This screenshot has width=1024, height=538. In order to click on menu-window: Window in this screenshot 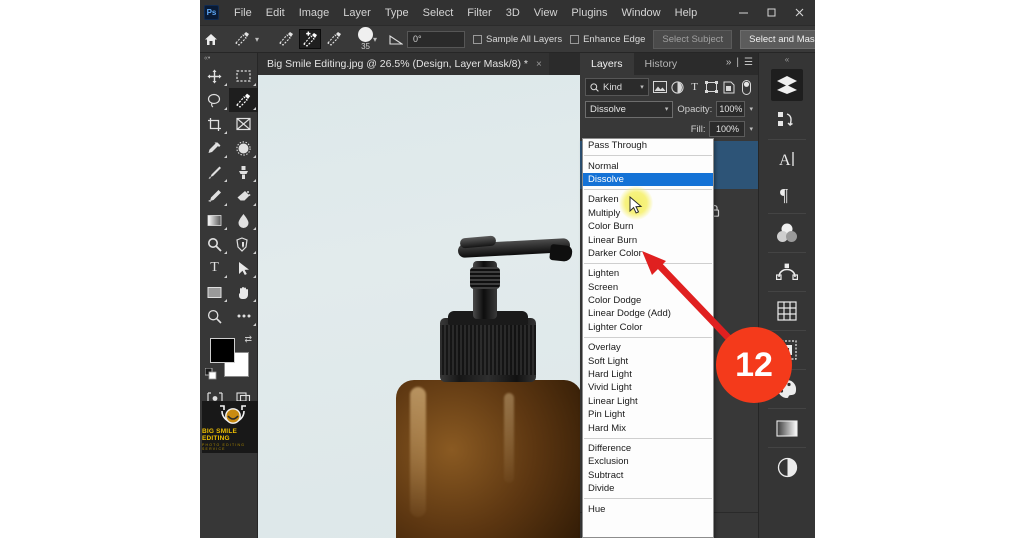, I will do `click(641, 13)`.